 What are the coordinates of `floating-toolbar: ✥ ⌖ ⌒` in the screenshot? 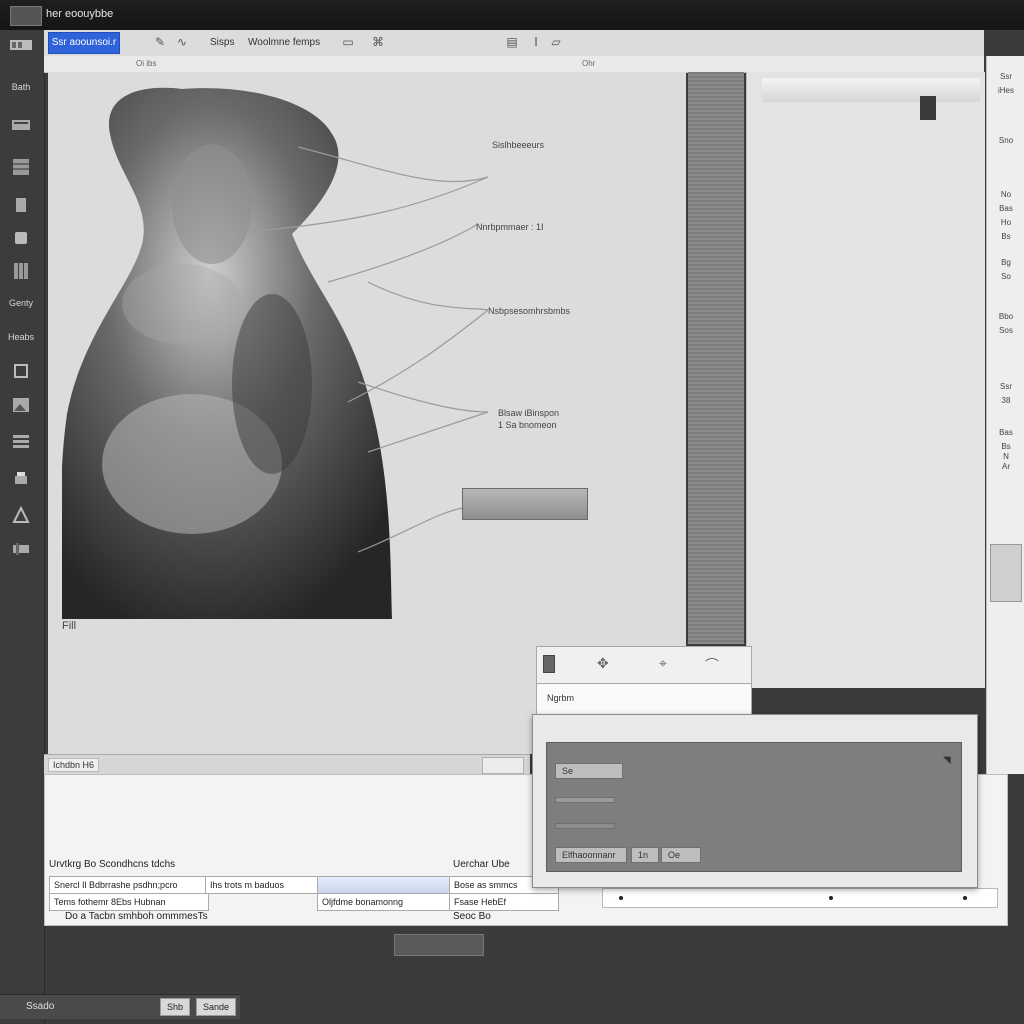 It's located at (644, 665).